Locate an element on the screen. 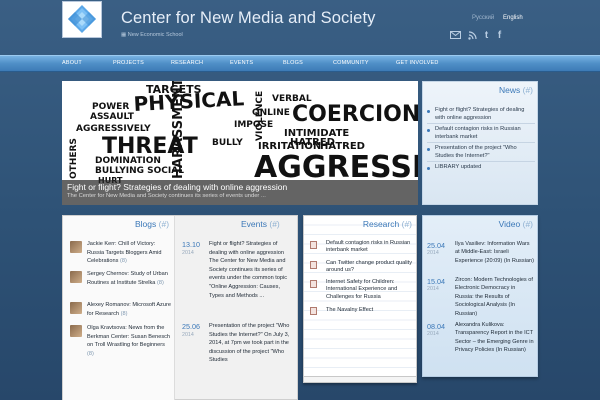 The image size is (600, 400). site-logo is located at coordinates (82, 19).